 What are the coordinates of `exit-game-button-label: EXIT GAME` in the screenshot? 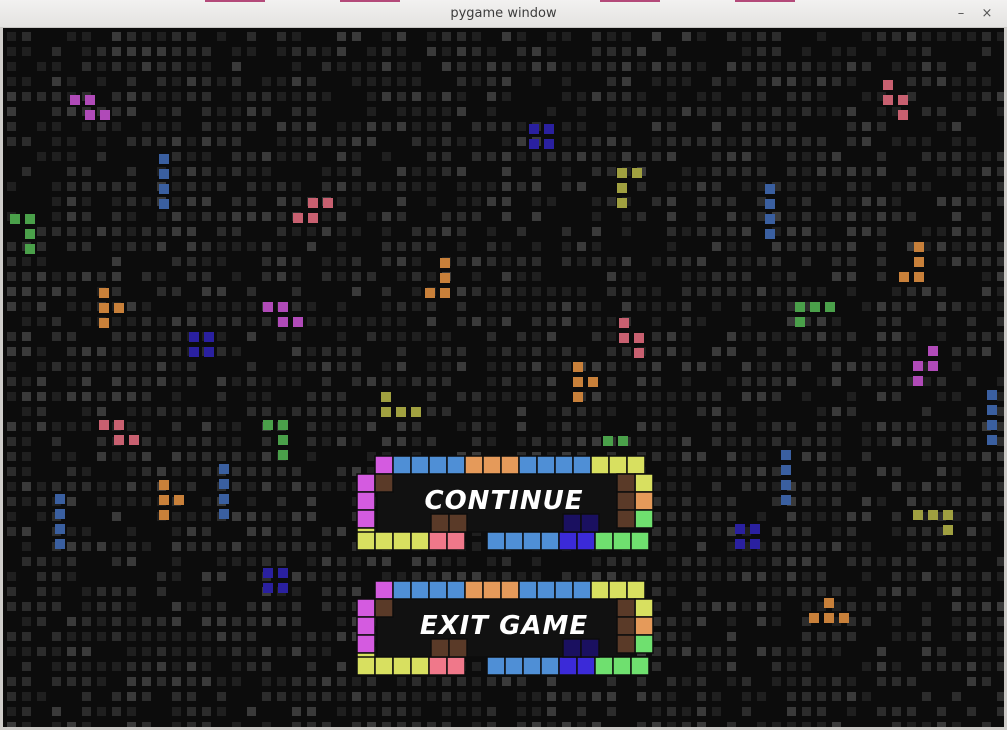 It's located at (504, 626).